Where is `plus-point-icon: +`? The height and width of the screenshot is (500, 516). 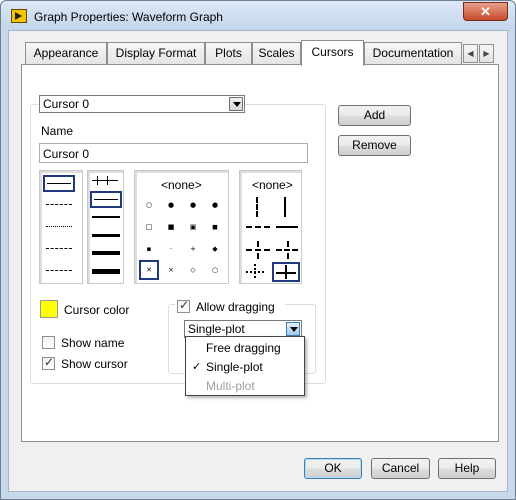 plus-point-icon: + is located at coordinates (193, 249).